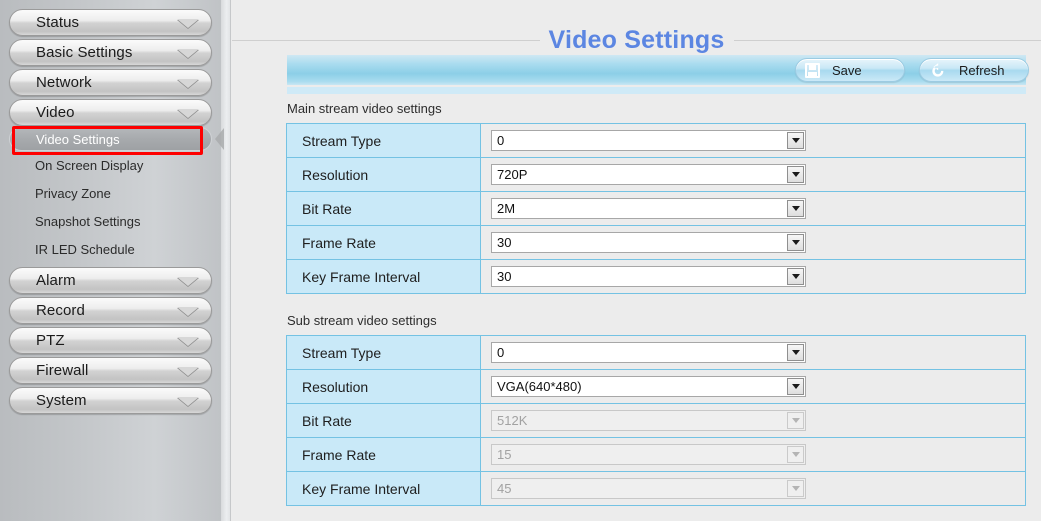 This screenshot has height=521, width=1041. What do you see at coordinates (658, 70) in the screenshot?
I see `action-toolbar: Save Refresh` at bounding box center [658, 70].